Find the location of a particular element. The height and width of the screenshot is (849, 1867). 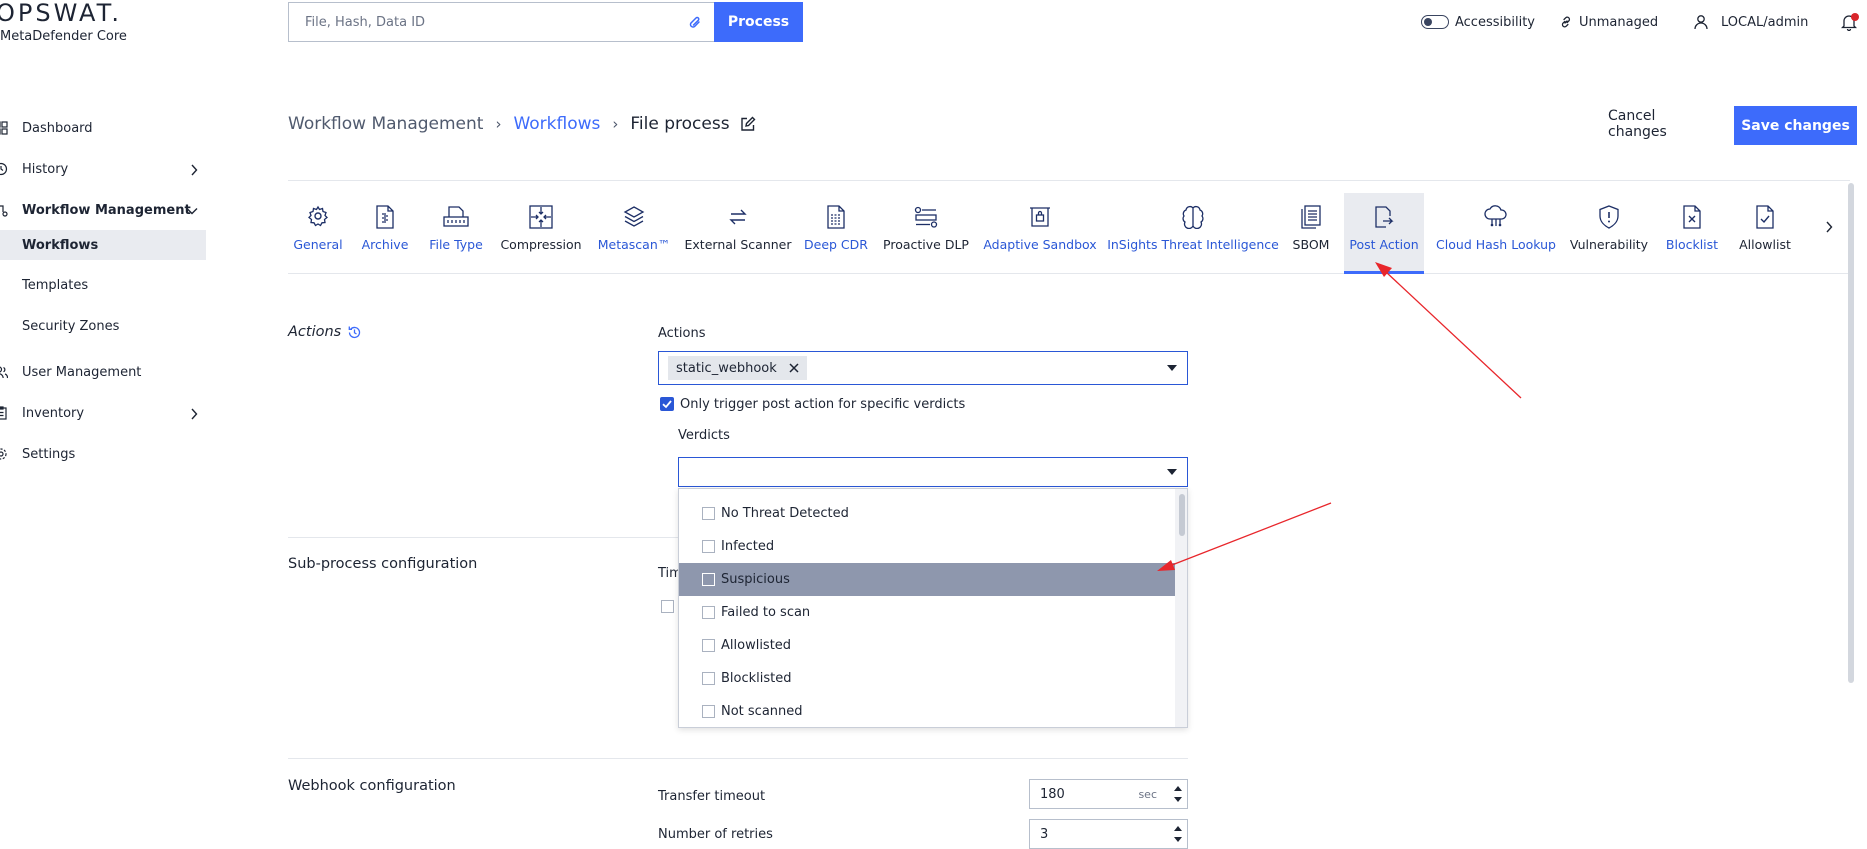

tab-post-action: Post Action is located at coordinates (1384, 233).